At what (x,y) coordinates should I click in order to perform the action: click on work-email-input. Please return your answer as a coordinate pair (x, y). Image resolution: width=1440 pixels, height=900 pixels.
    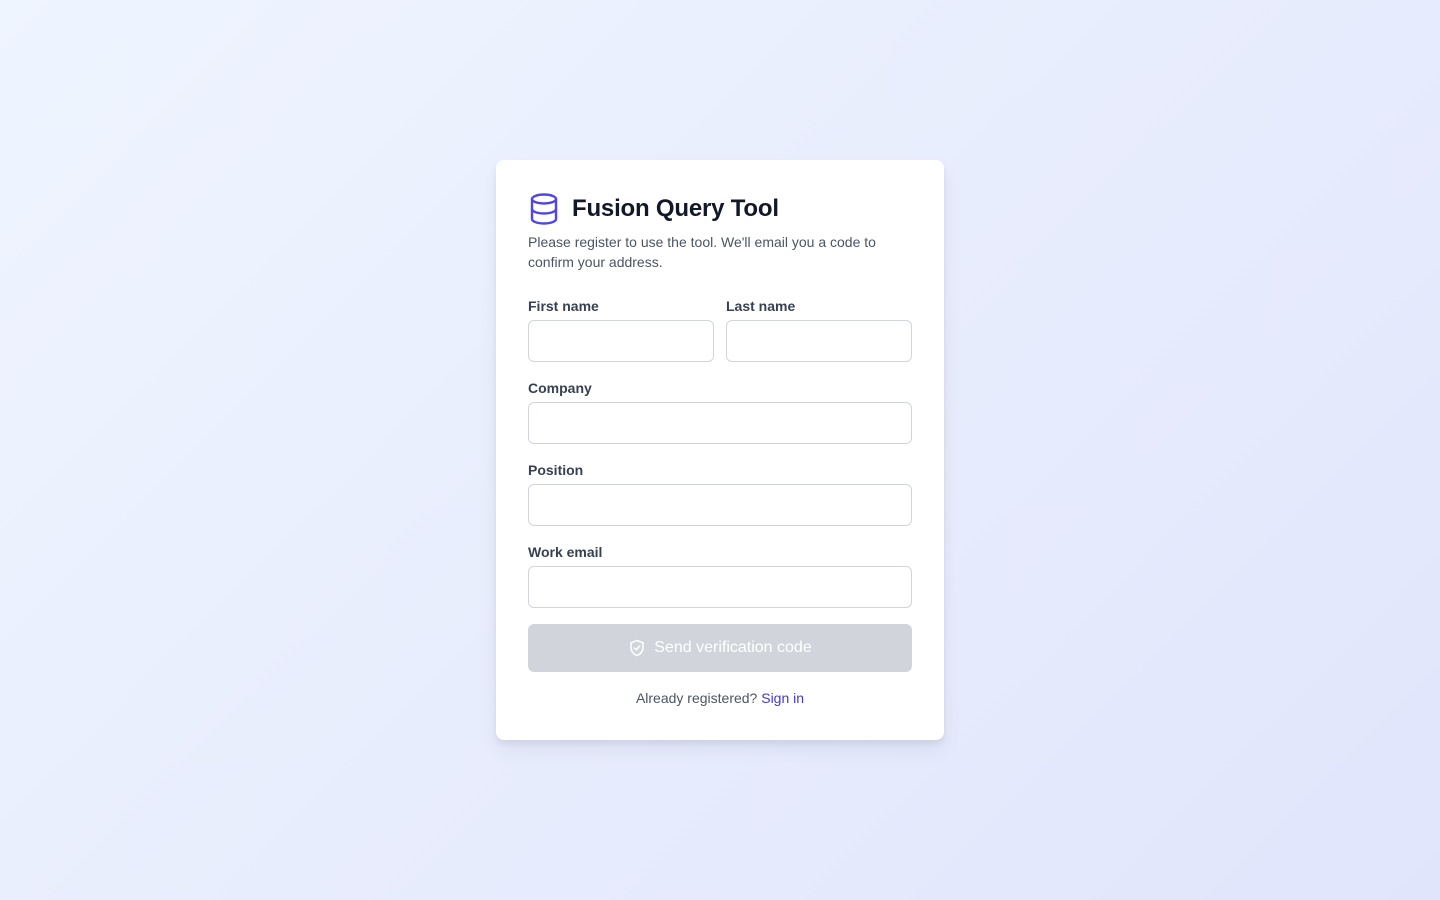
    Looking at the image, I should click on (720, 587).